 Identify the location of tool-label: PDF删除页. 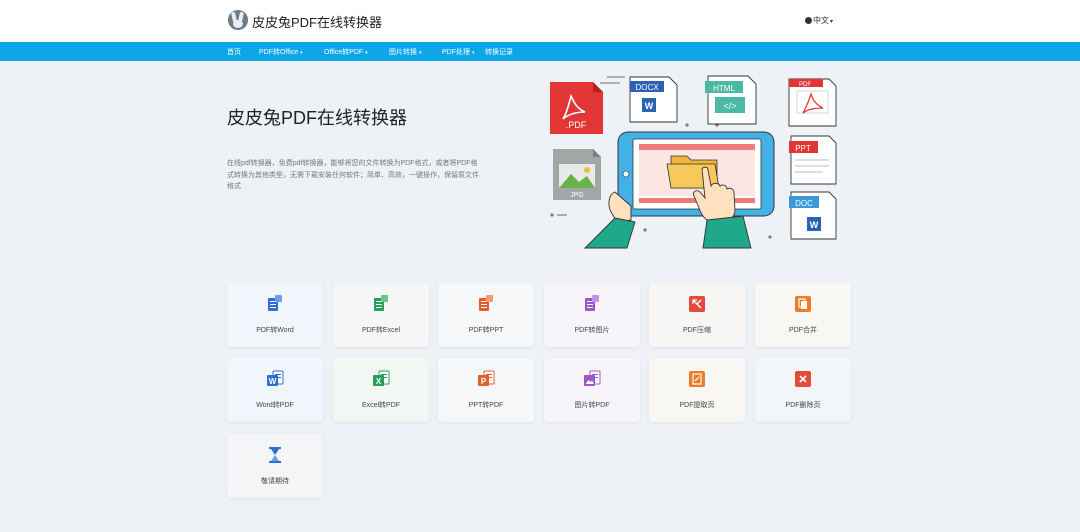
(803, 405).